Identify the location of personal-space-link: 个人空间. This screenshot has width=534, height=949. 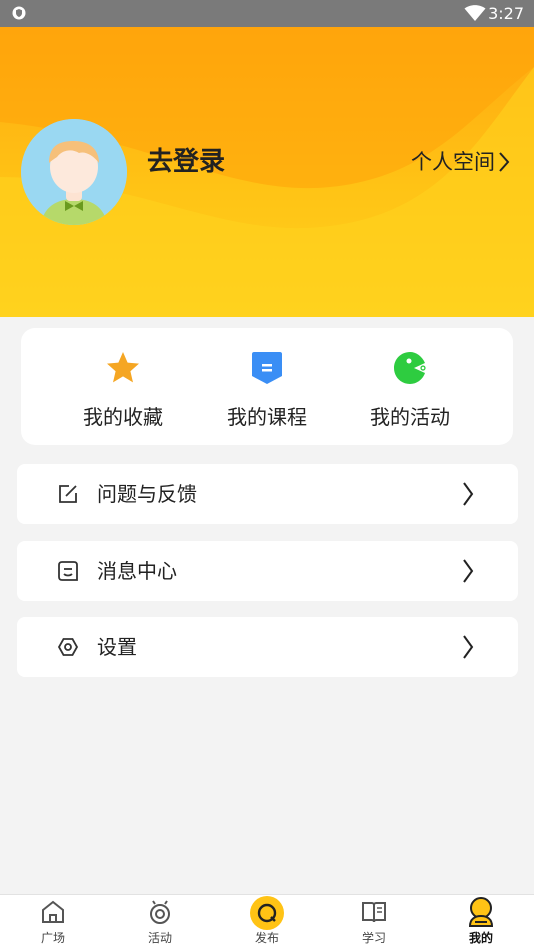
(461, 162).